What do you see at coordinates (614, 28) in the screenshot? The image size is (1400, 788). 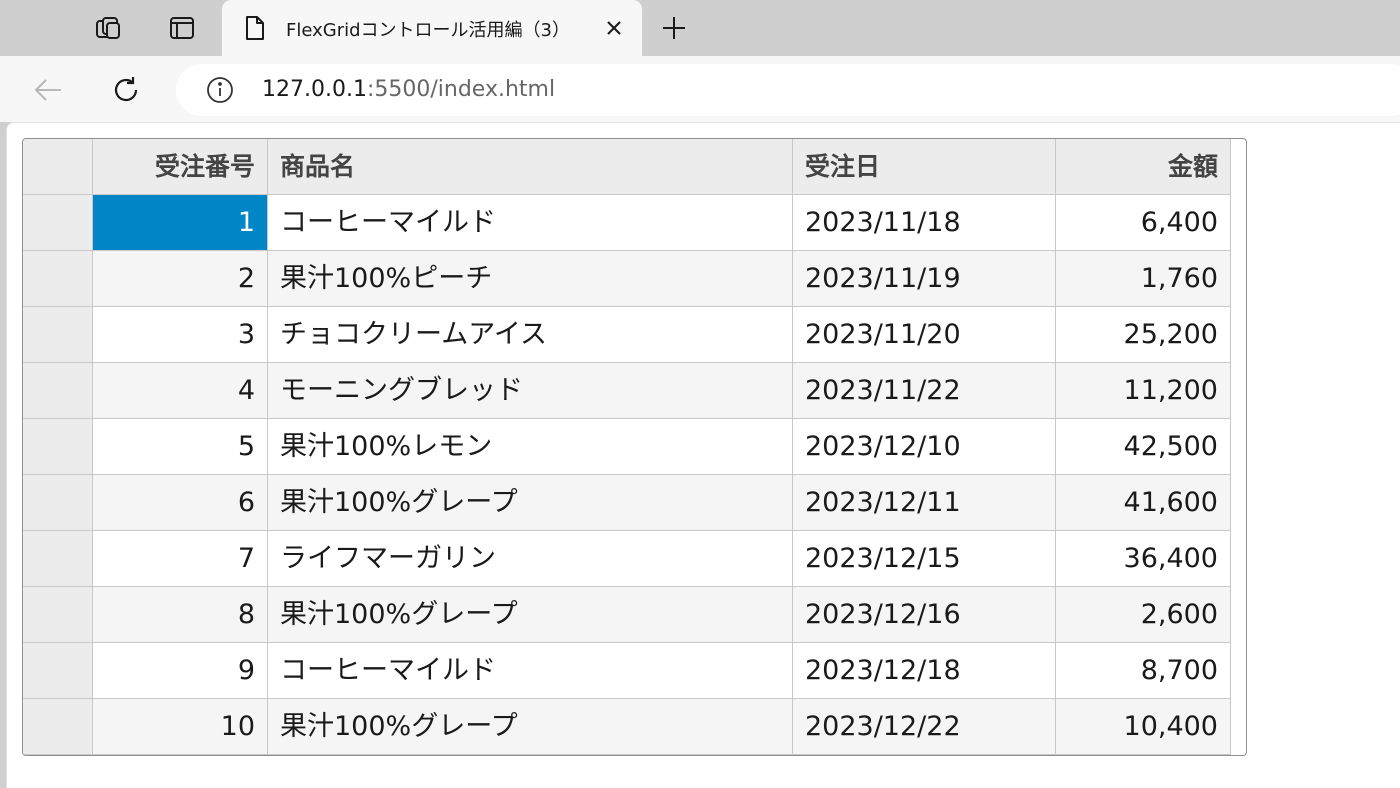 I see `close-tab-icon` at bounding box center [614, 28].